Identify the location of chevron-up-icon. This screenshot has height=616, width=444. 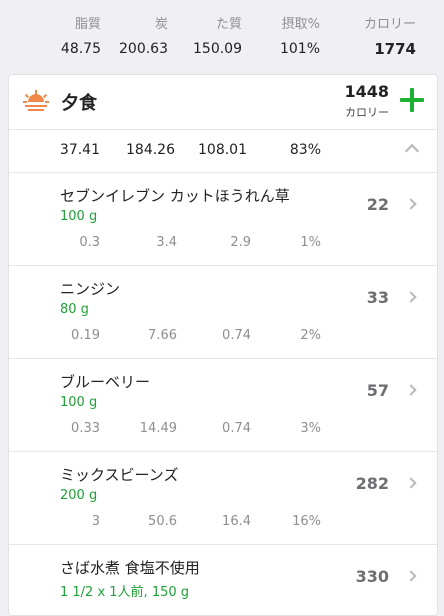
(412, 151).